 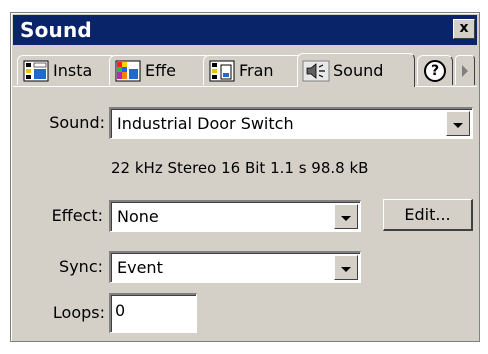 I want to click on effect-icon, so click(x=128, y=71).